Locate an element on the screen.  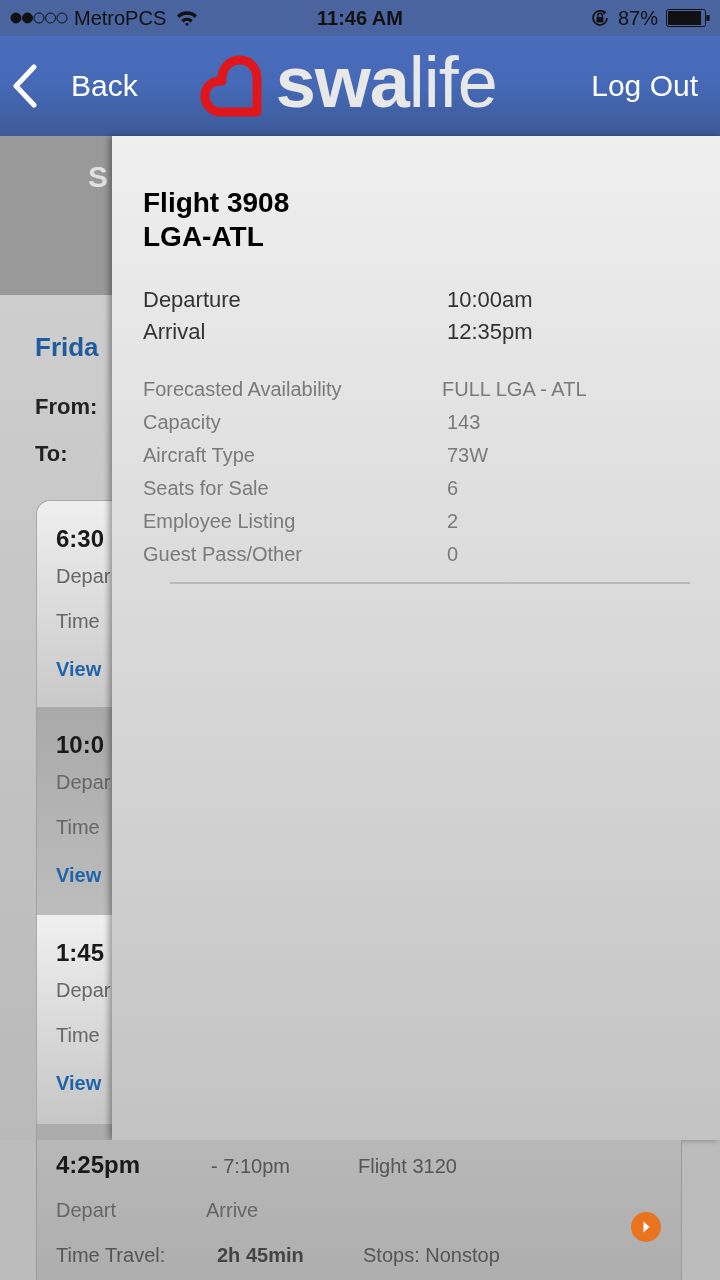
time-value: 10:00am is located at coordinates (490, 300).